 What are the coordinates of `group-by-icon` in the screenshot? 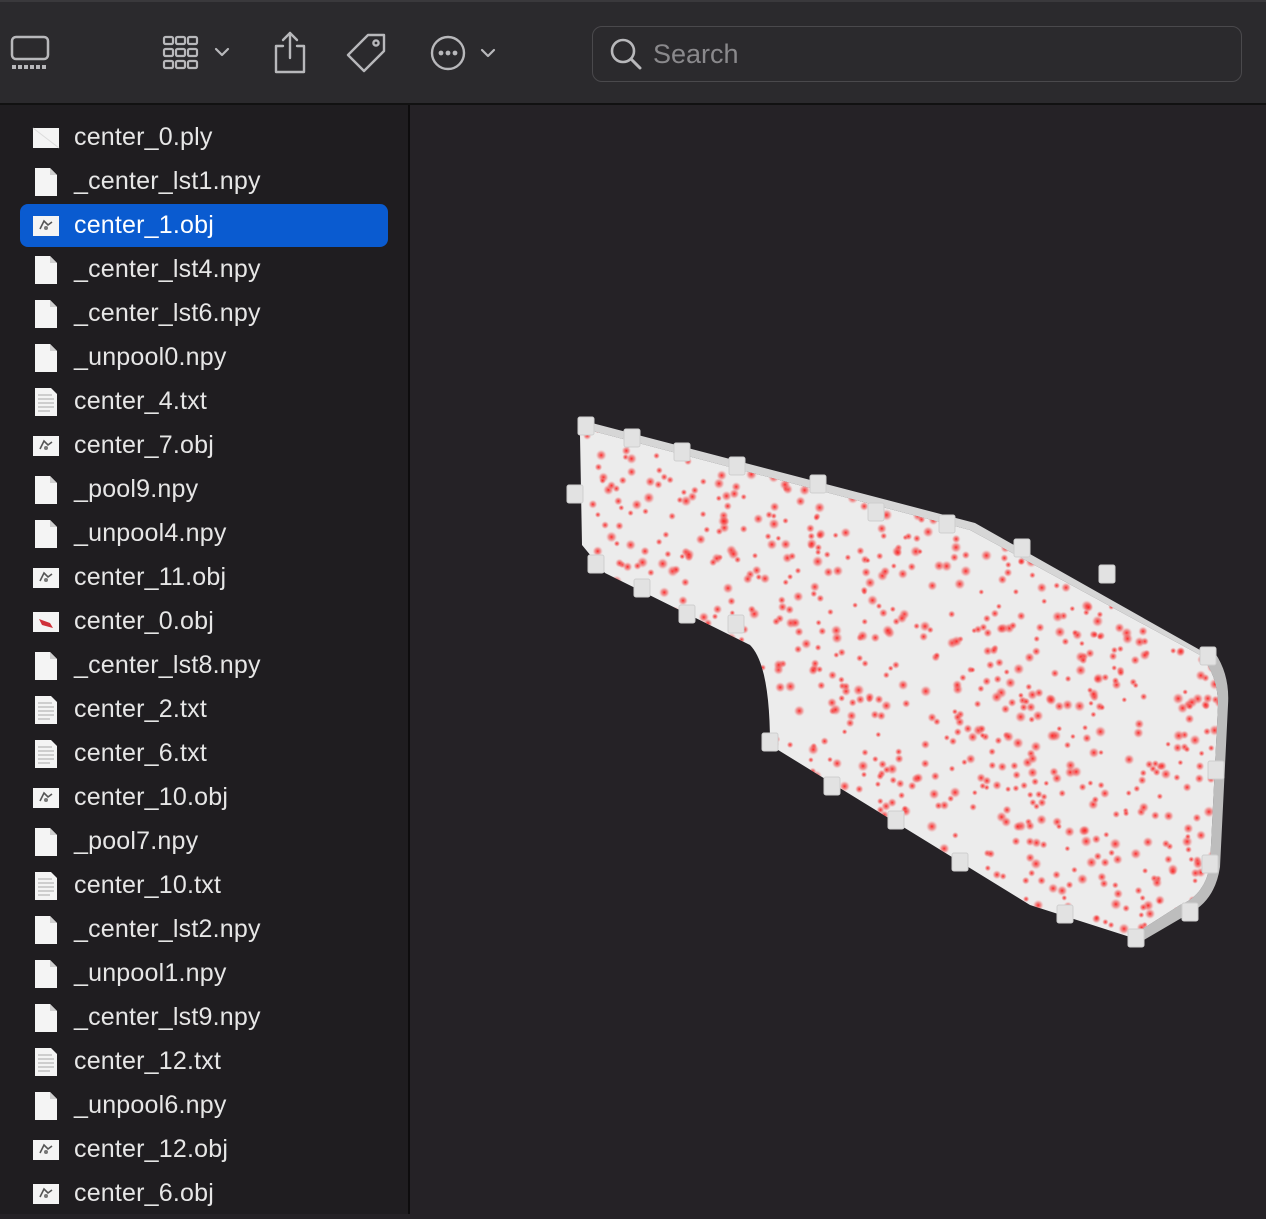 It's located at (198, 53).